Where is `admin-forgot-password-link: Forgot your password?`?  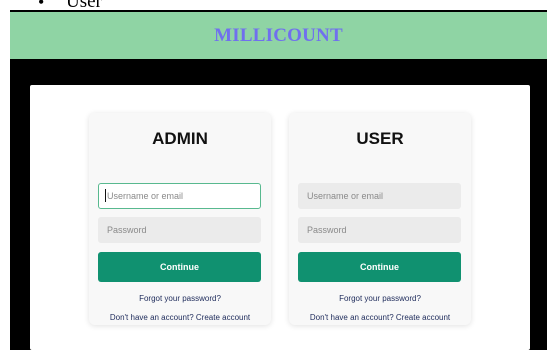 admin-forgot-password-link: Forgot your password? is located at coordinates (180, 298).